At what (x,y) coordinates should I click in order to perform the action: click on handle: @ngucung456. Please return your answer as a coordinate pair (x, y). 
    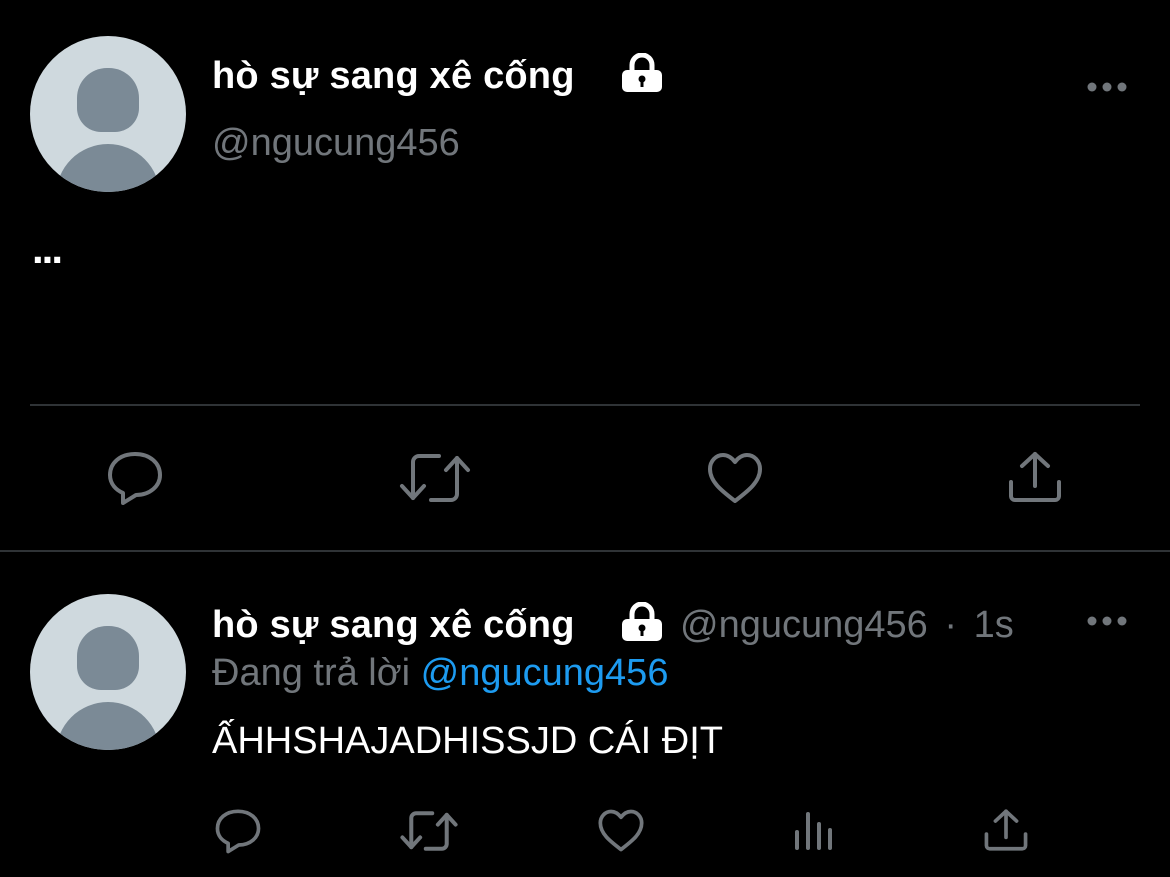
    Looking at the image, I should click on (336, 143).